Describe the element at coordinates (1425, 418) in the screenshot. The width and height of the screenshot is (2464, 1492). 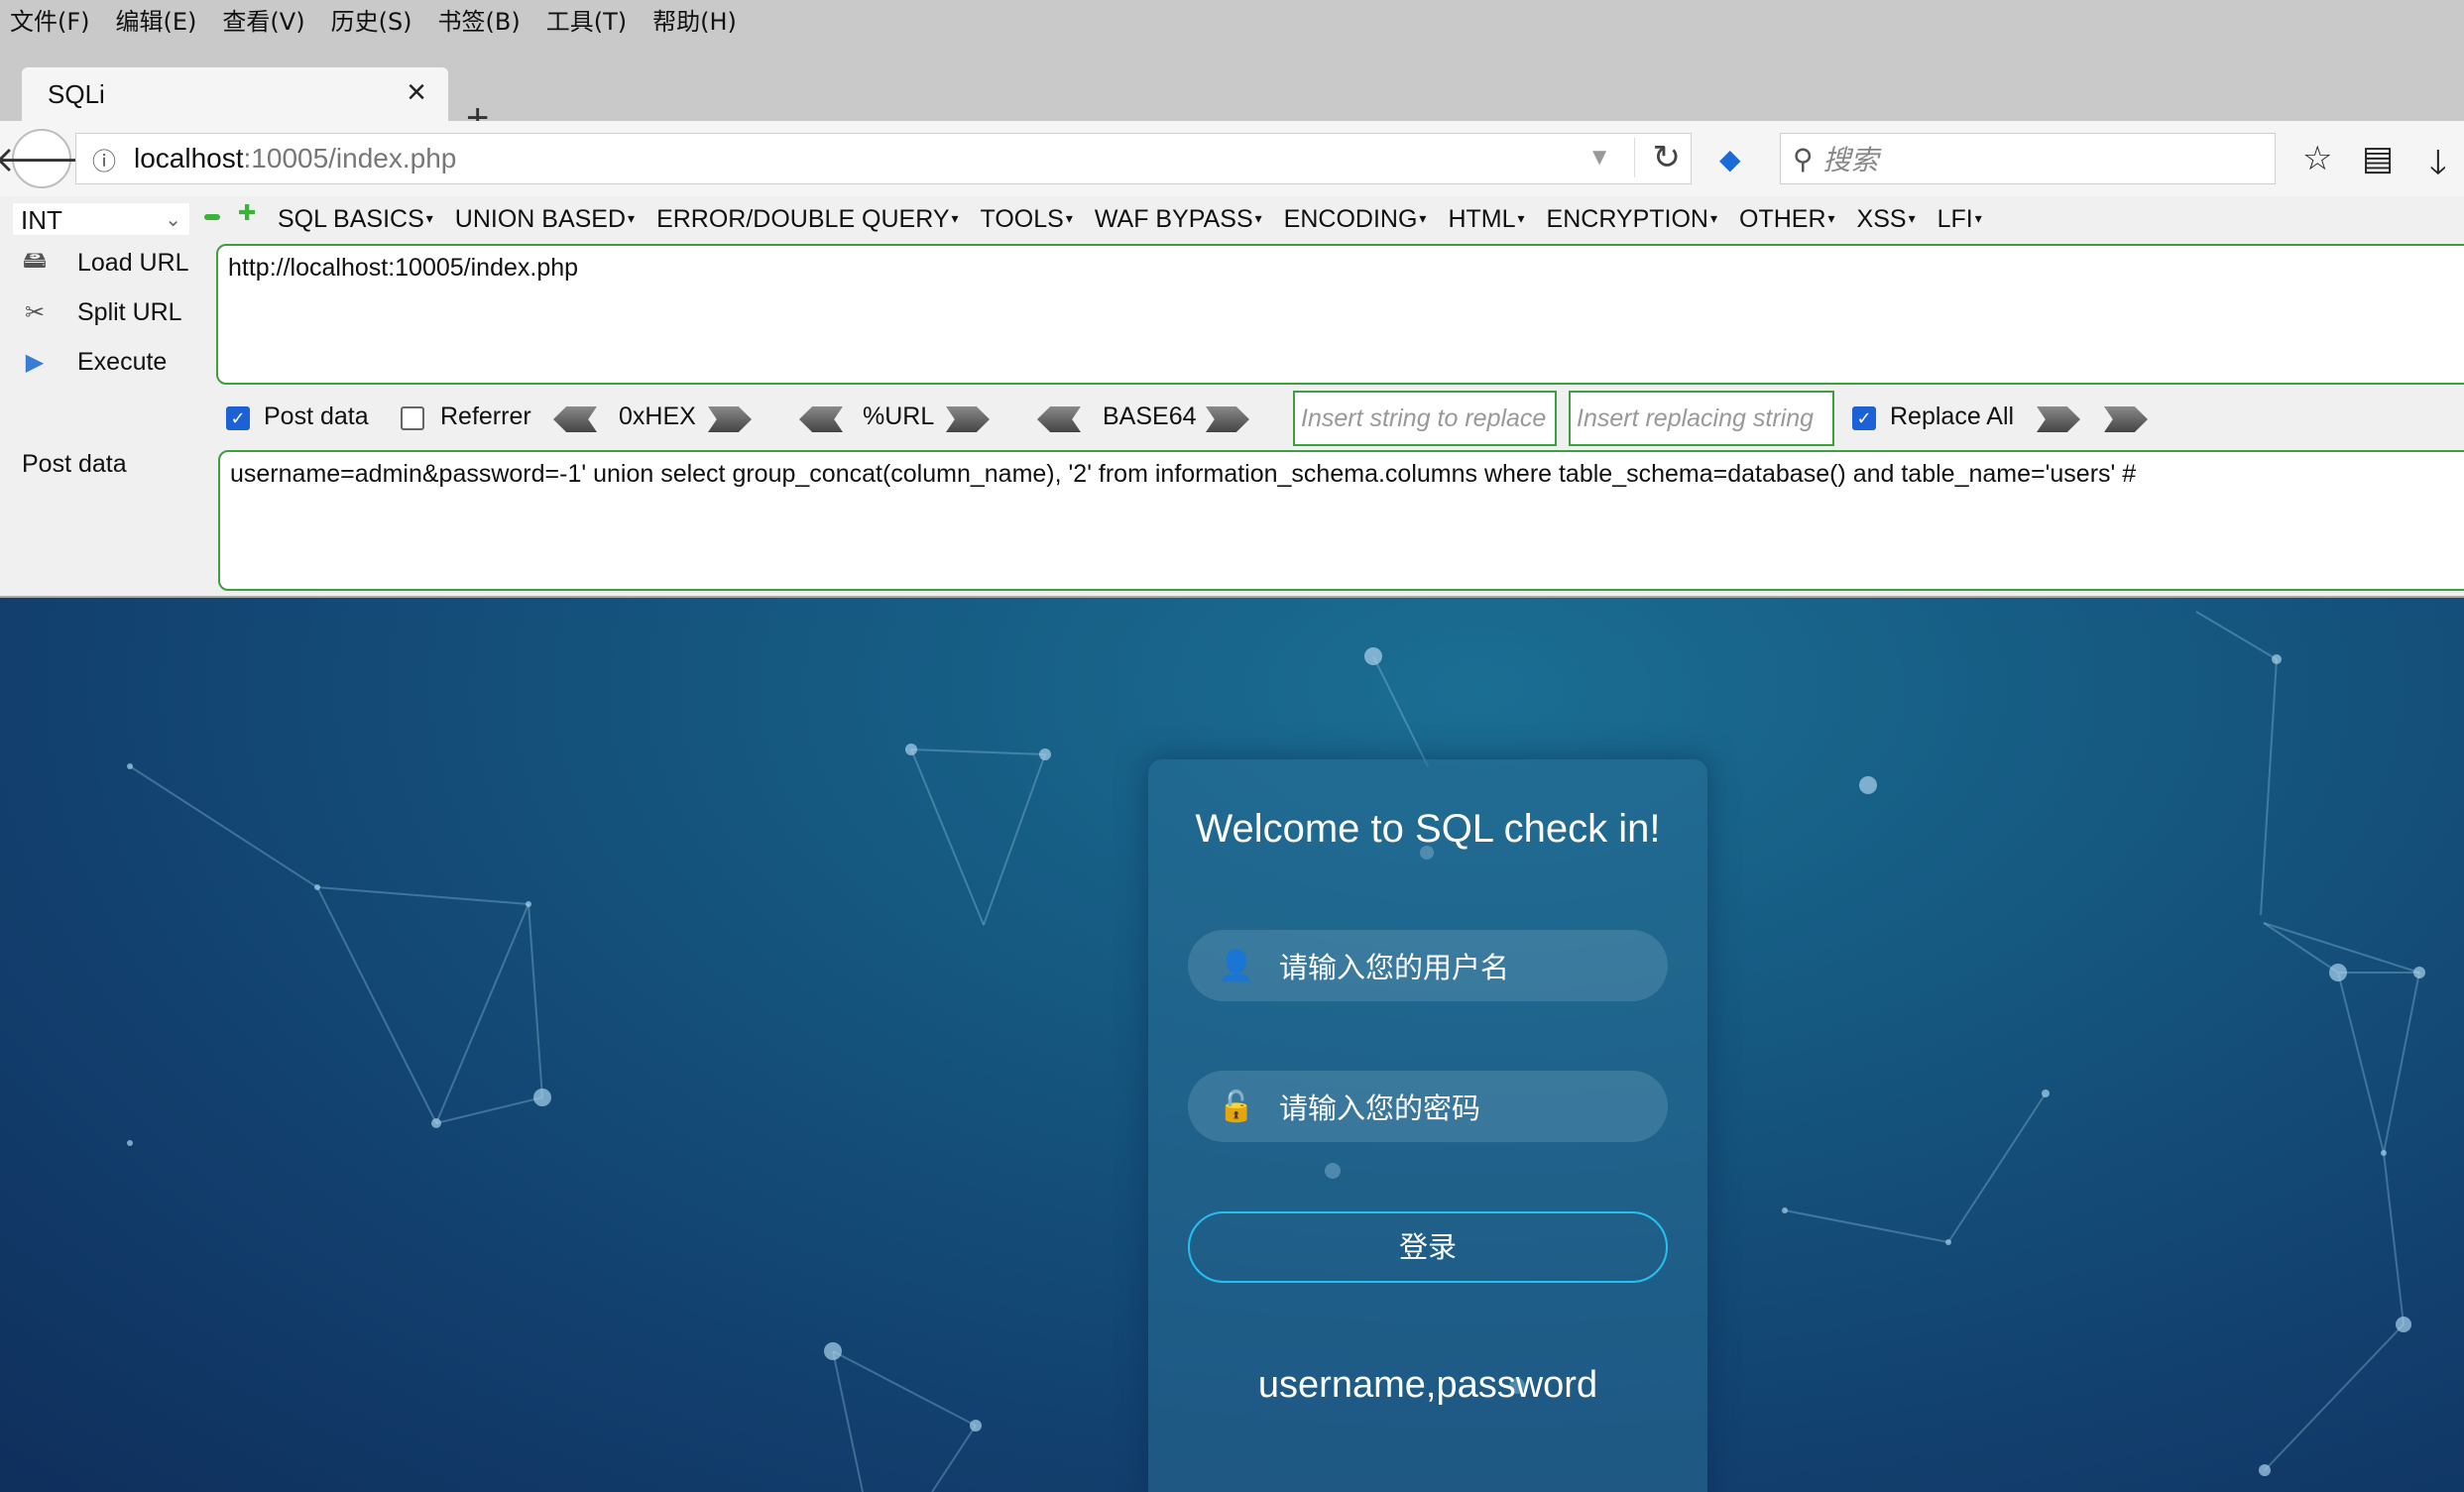
I see `replace-from-input: Insert string to replace` at that location.